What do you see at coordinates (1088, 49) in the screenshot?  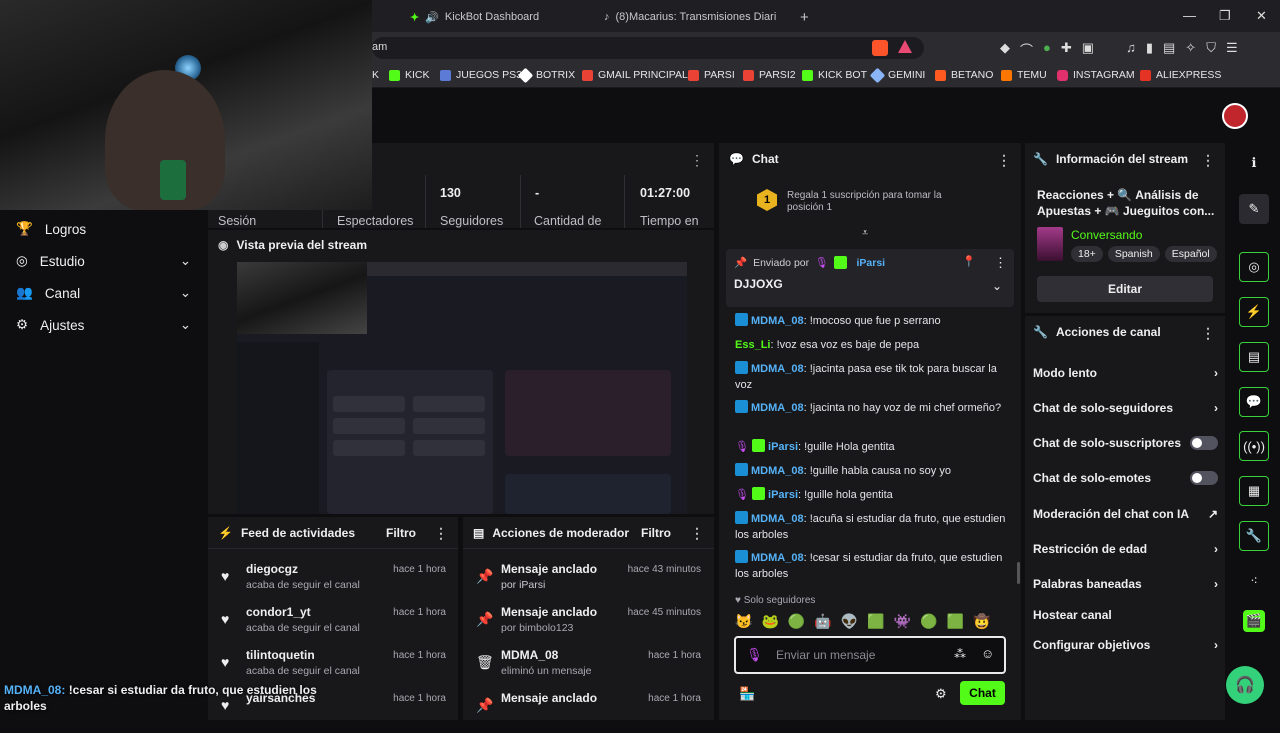 I see `extension-box-icon: ▣` at bounding box center [1088, 49].